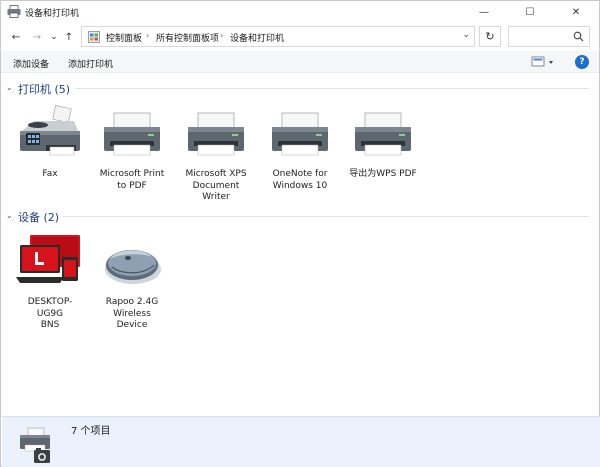 This screenshot has width=600, height=467. Describe the element at coordinates (484, 12) in the screenshot. I see `minimize-button: —` at that location.